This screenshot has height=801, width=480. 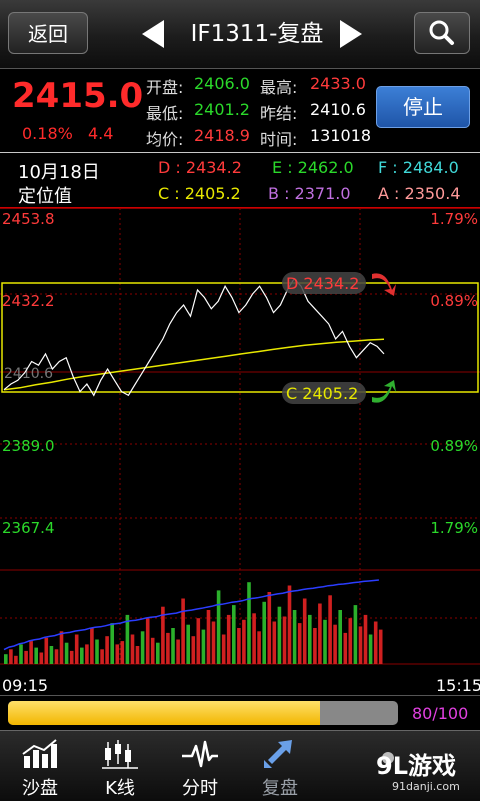 What do you see at coordinates (48, 33) in the screenshot?
I see `back-button: 返回` at bounding box center [48, 33].